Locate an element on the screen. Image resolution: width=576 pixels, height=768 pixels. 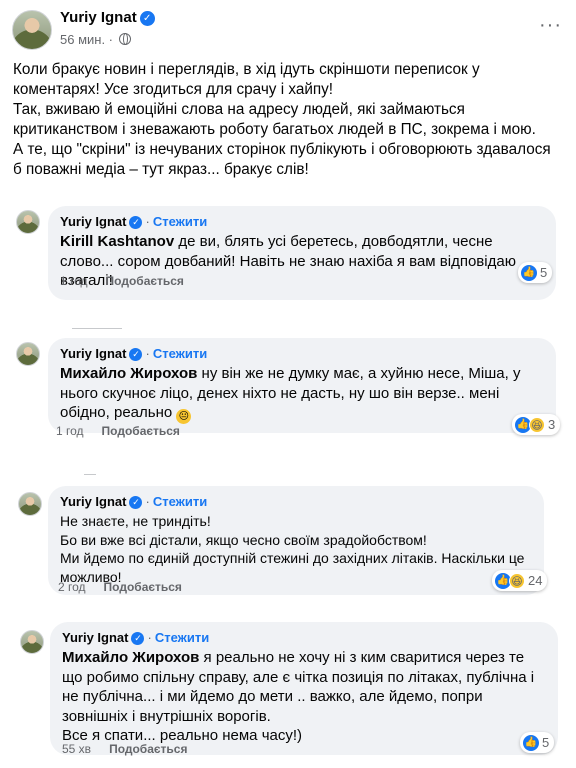
comment-actions: 55 хв Подобається is located at coordinates (124, 749).